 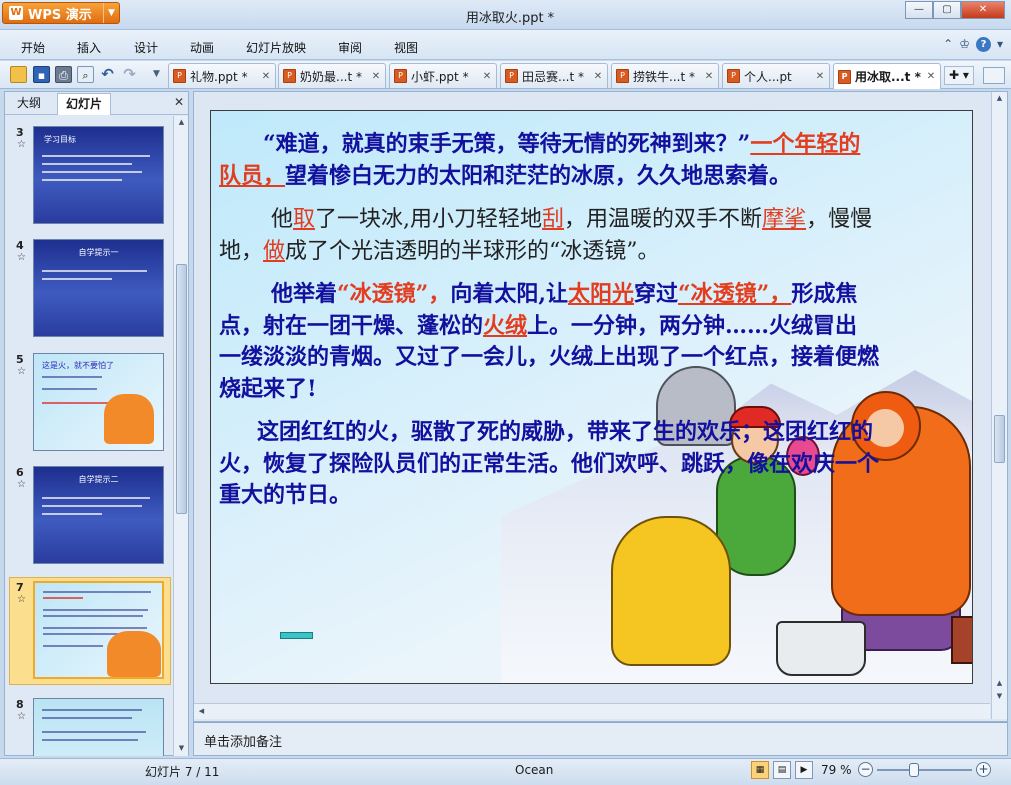 I want to click on doc-tab-3: P 小虾.ppt * ✕, so click(x=443, y=75).